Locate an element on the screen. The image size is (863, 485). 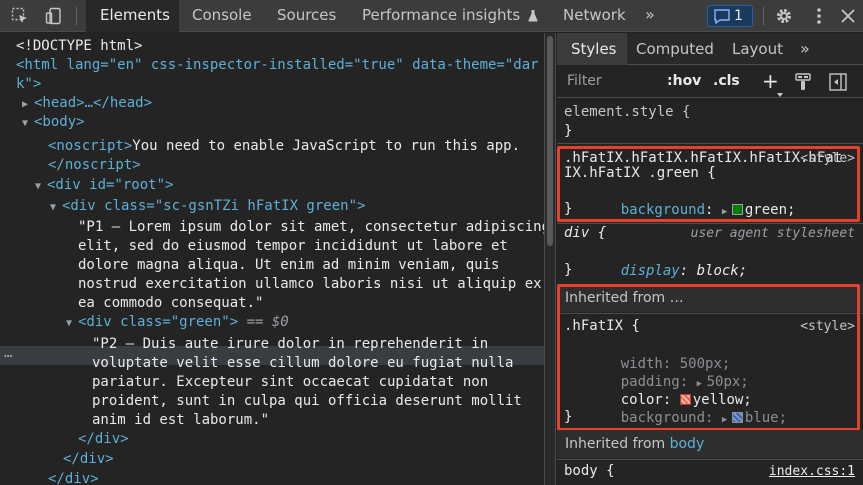
flask-icon is located at coordinates (533, 17).